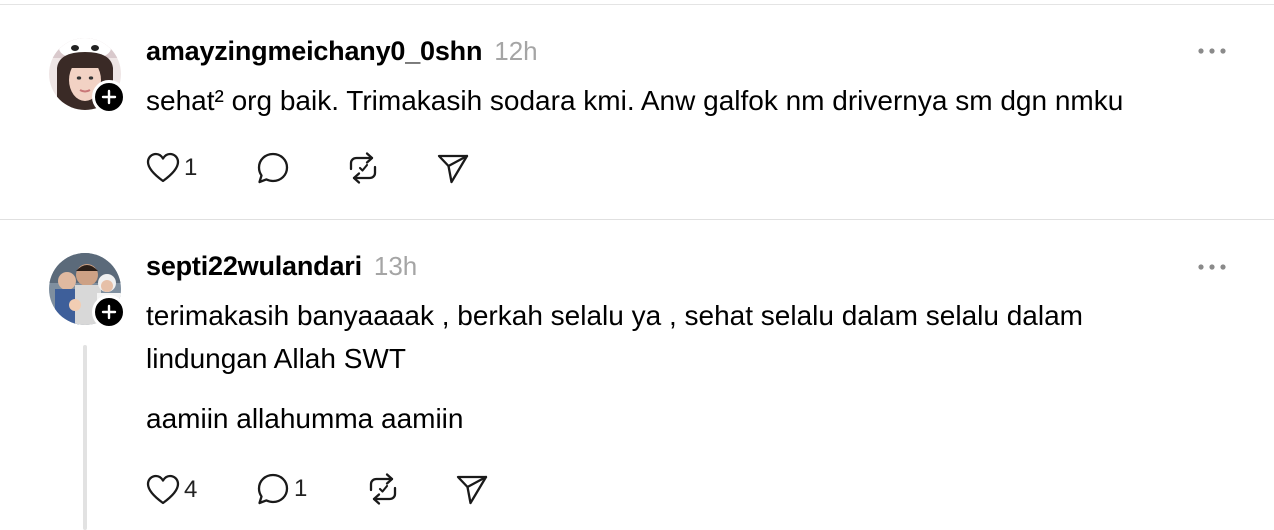 The image size is (1274, 530). I want to click on reply-button: 1, so click(281, 489).